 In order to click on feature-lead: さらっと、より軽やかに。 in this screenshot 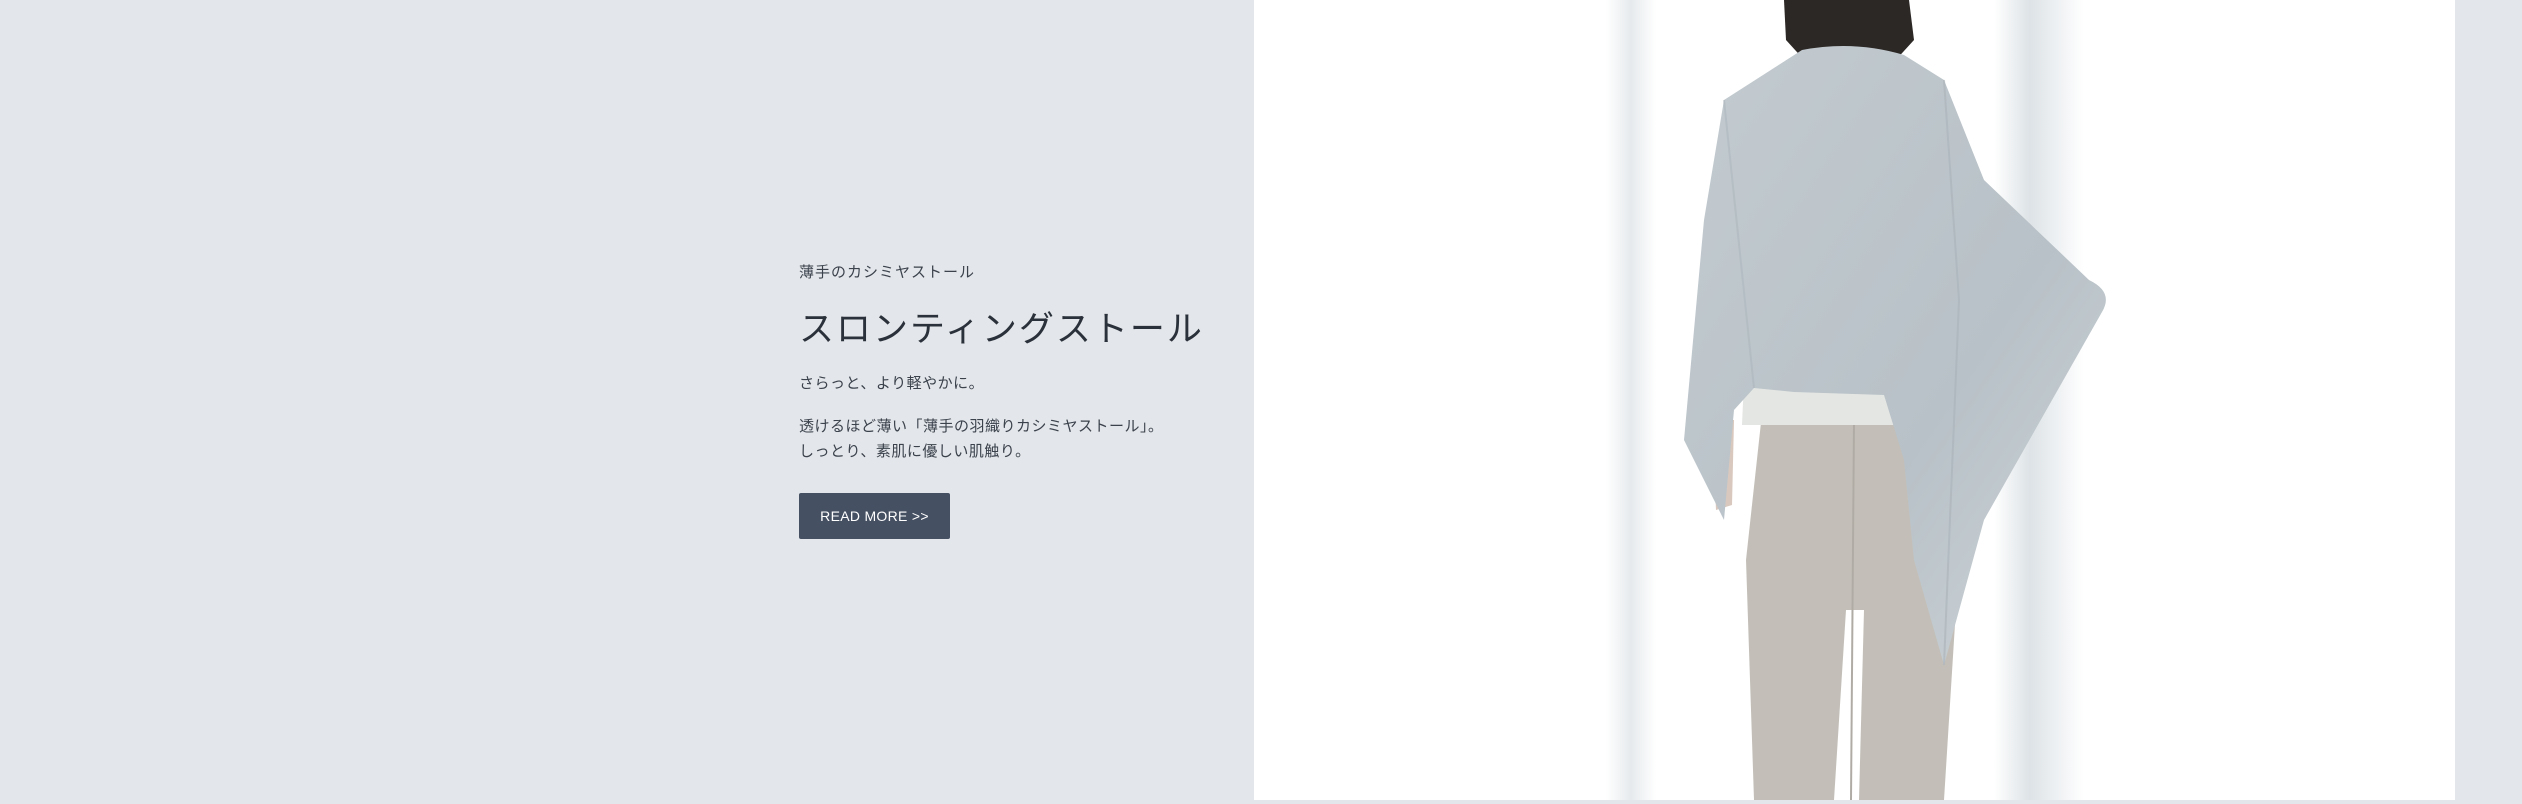, I will do `click(892, 383)`.